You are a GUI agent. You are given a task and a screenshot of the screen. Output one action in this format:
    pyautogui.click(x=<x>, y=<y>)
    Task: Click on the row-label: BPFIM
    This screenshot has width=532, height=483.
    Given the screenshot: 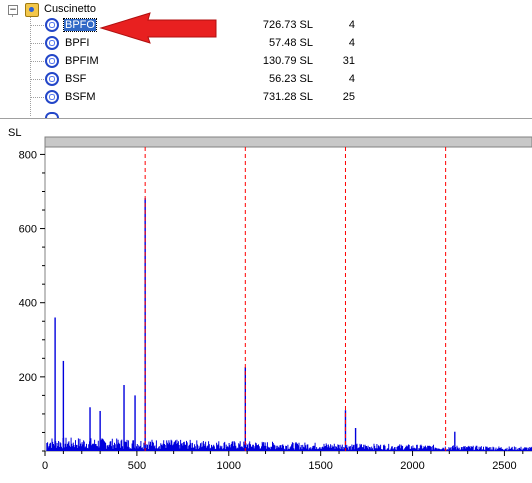 What is the action you would take?
    pyautogui.click(x=82, y=61)
    